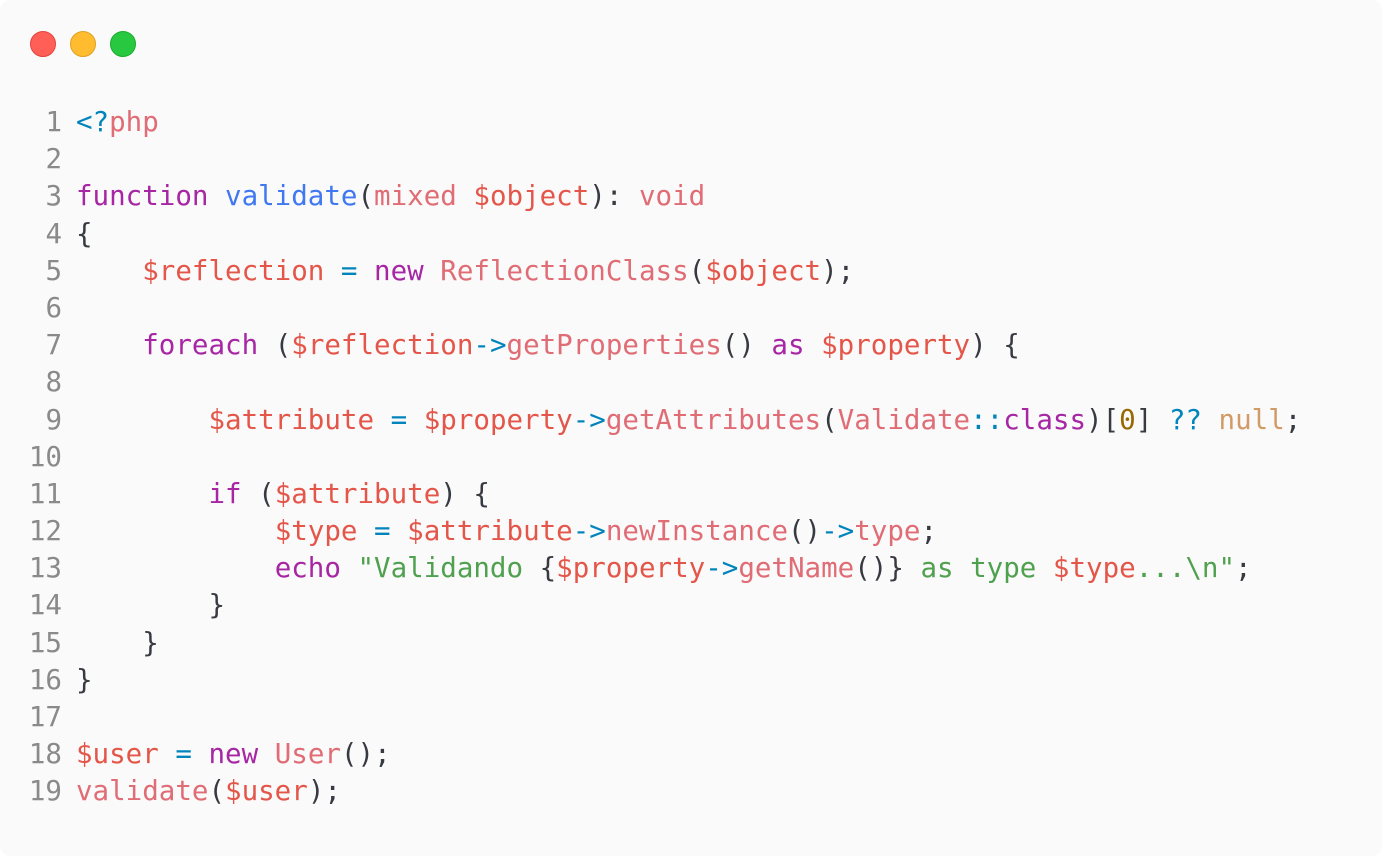 The image size is (1382, 856). Describe the element at coordinates (45, 531) in the screenshot. I see `line-number: 12` at that location.